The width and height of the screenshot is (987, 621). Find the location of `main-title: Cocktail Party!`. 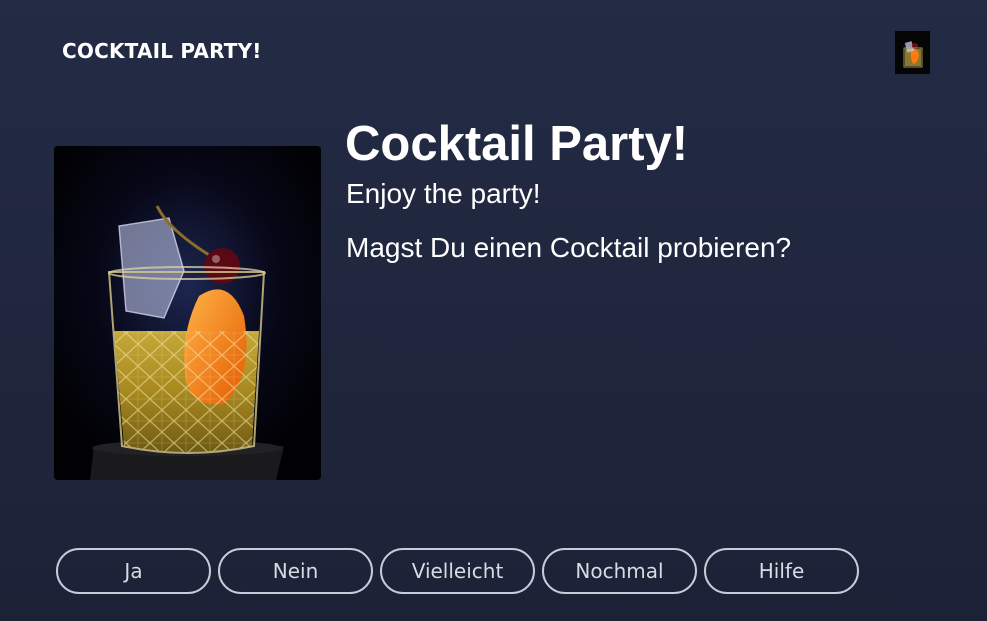

main-title: Cocktail Party! is located at coordinates (517, 144).